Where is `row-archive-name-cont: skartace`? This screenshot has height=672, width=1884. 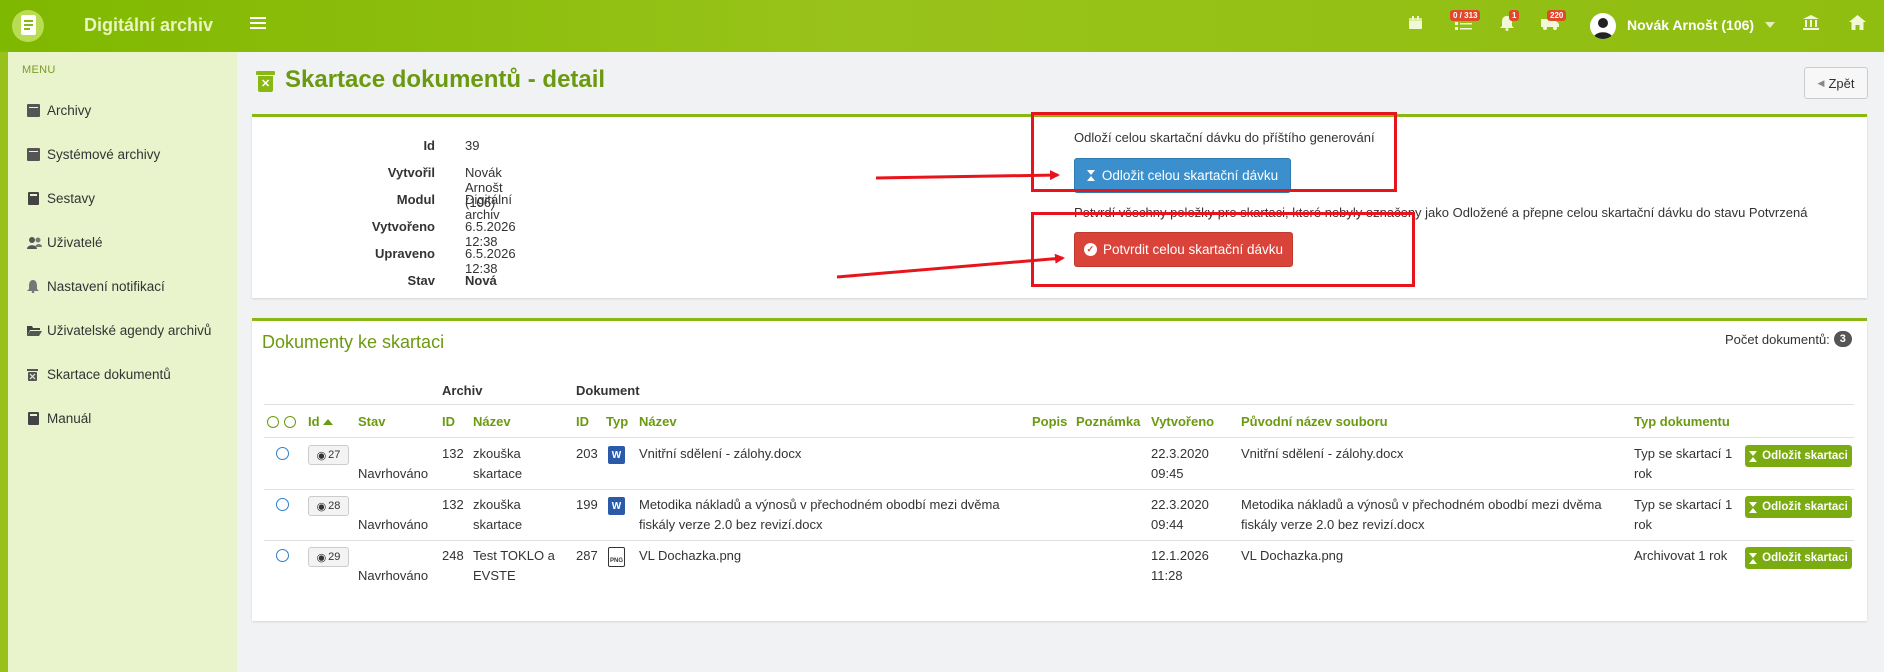 row-archive-name-cont: skartace is located at coordinates (498, 524).